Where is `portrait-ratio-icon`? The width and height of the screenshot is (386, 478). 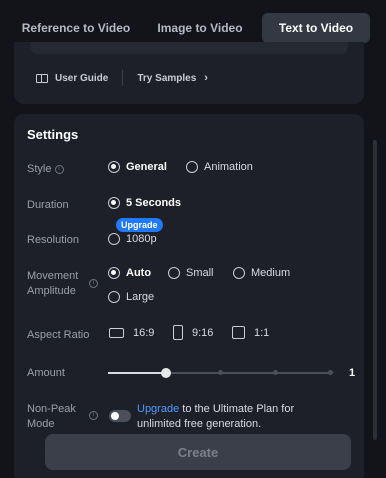 portrait-ratio-icon is located at coordinates (178, 332).